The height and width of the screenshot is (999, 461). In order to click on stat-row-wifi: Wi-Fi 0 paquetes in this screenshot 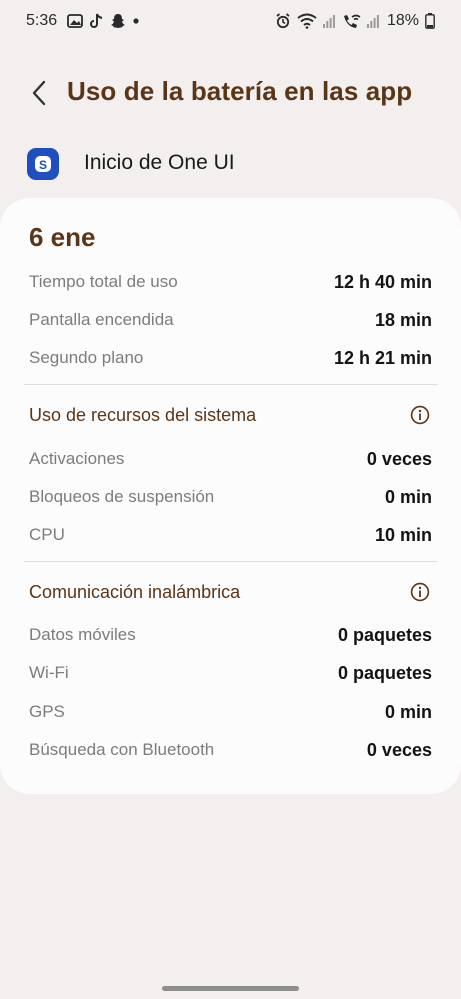, I will do `click(230, 673)`.